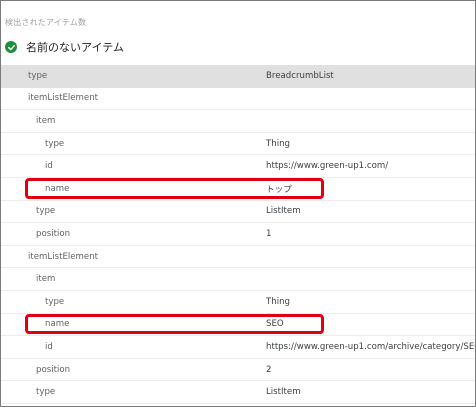 The height and width of the screenshot is (407, 476). I want to click on property-row: position 1, so click(238, 234).